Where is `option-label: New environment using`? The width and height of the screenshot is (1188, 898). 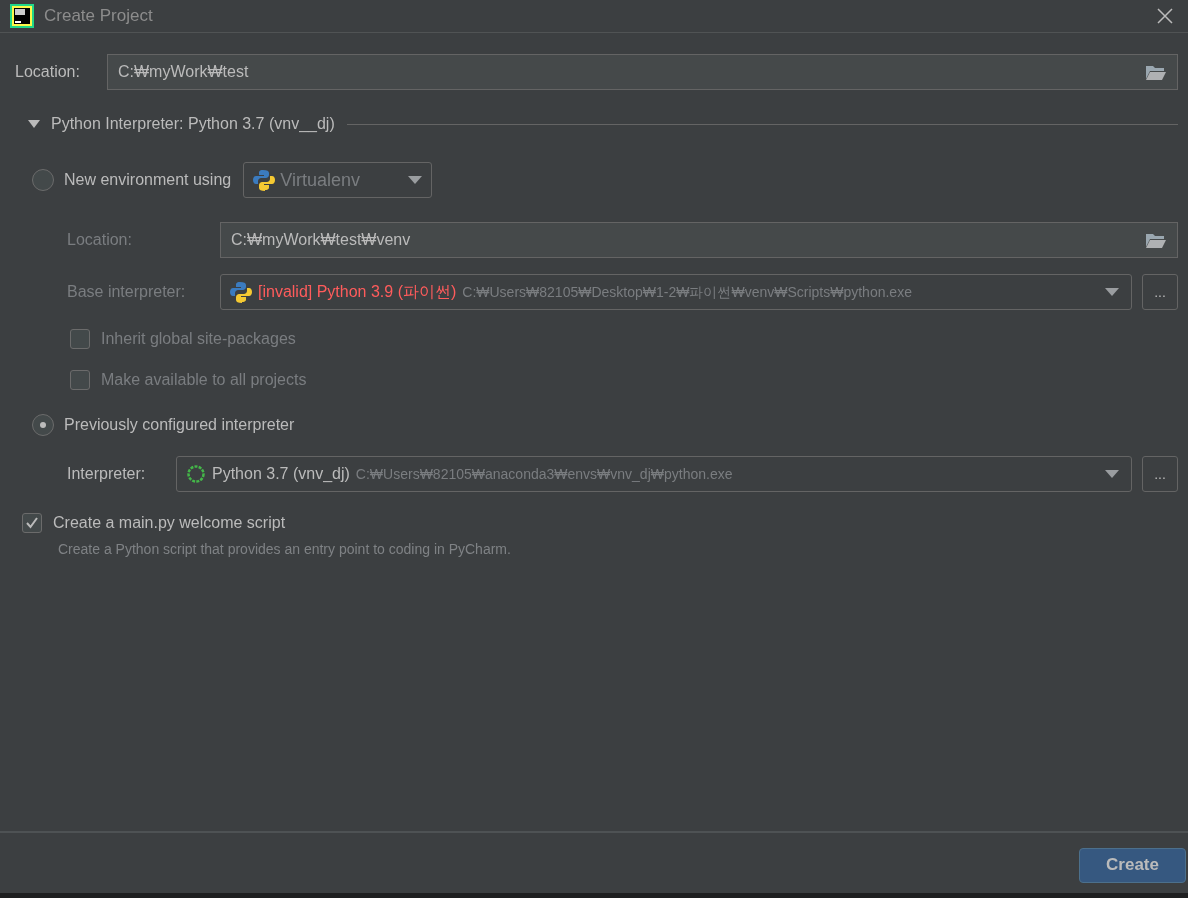
option-label: New environment using is located at coordinates (148, 180).